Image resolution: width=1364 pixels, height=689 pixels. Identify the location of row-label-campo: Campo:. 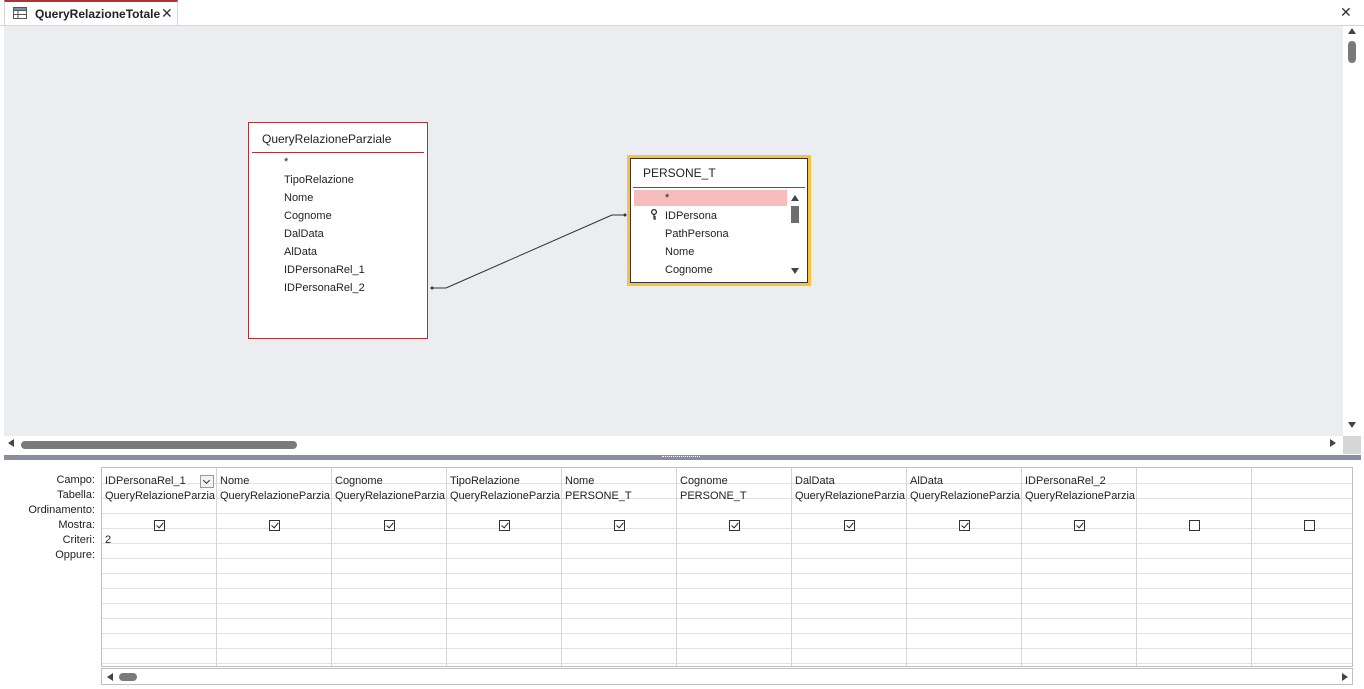
(75, 480).